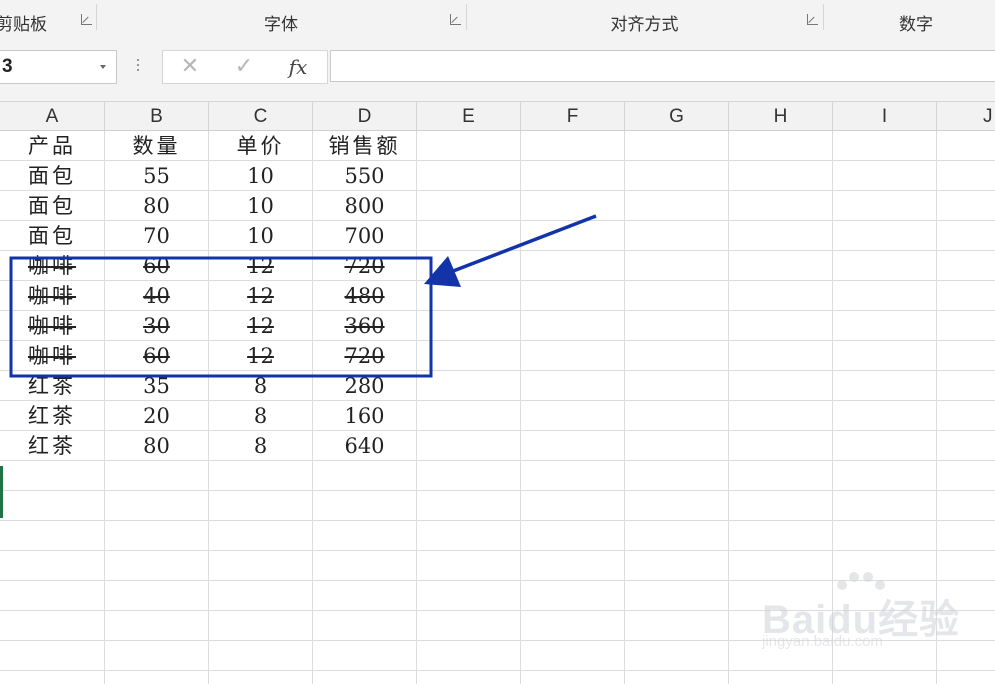 Image resolution: width=995 pixels, height=684 pixels. Describe the element at coordinates (52, 326) in the screenshot. I see `table-cell: 咖啡` at that location.